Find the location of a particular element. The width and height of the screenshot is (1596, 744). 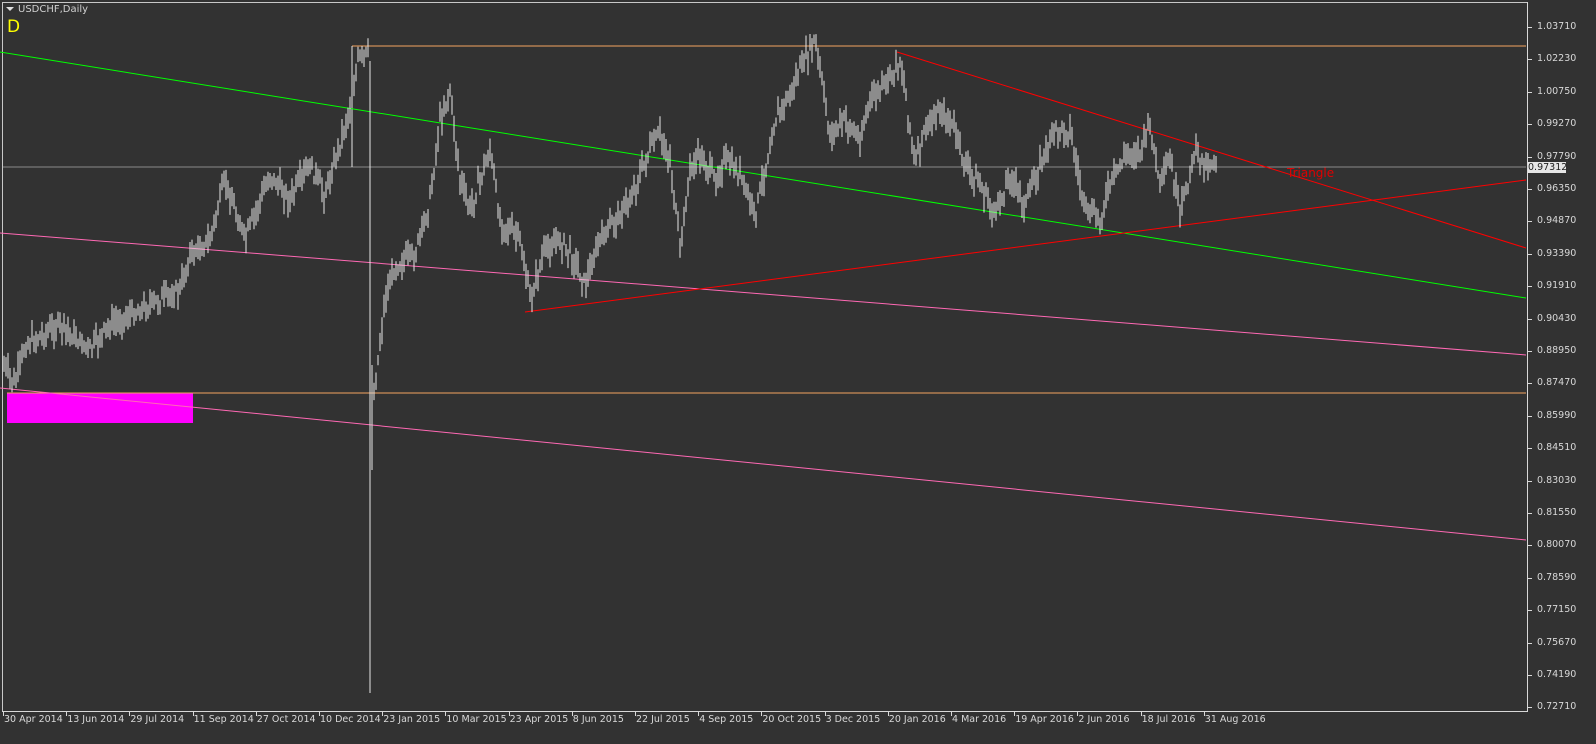

date-tick-label: 31 Aug 2016 is located at coordinates (1235, 719).